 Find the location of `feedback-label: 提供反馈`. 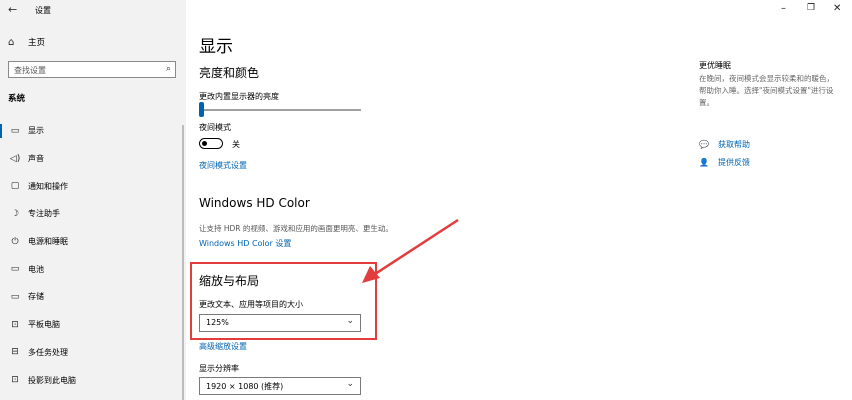

feedback-label: 提供反馈 is located at coordinates (734, 162).